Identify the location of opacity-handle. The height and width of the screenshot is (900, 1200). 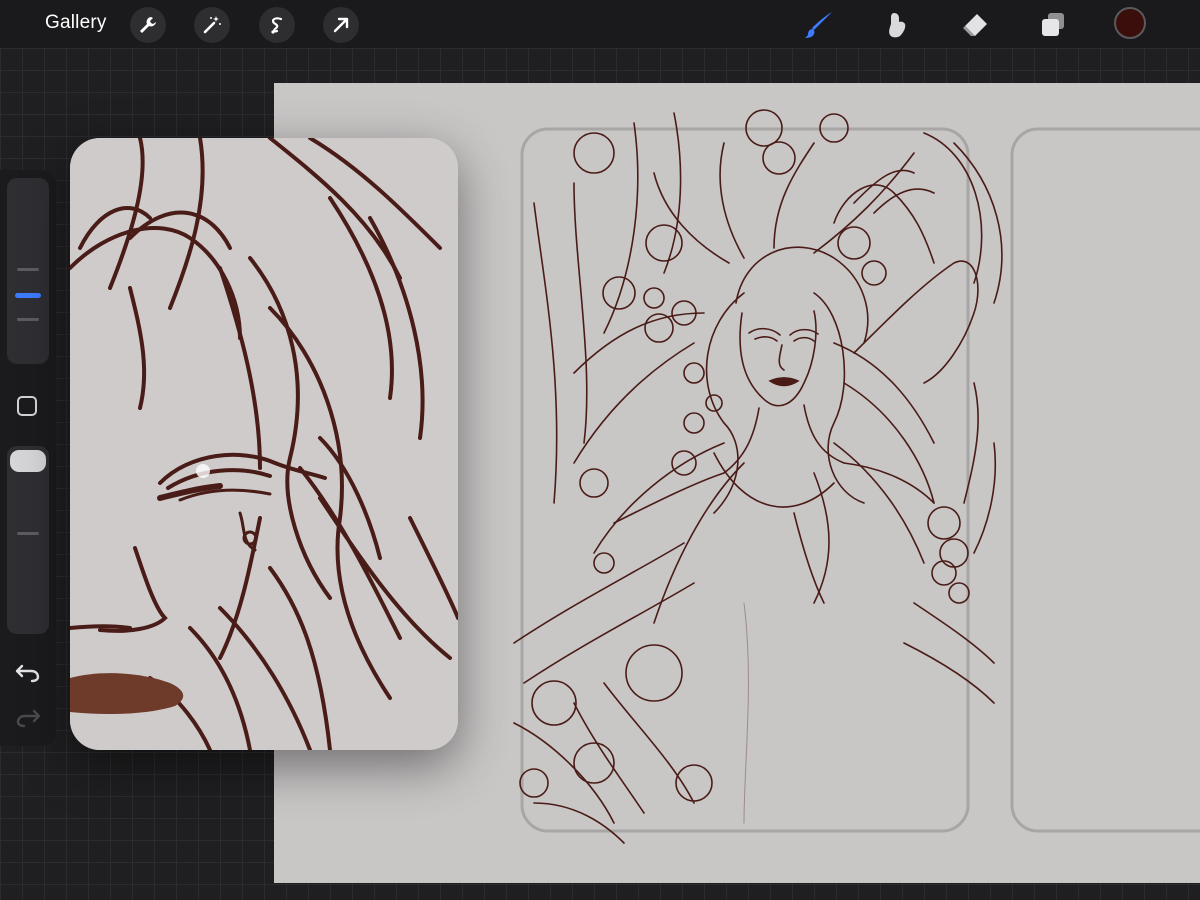
(28, 461).